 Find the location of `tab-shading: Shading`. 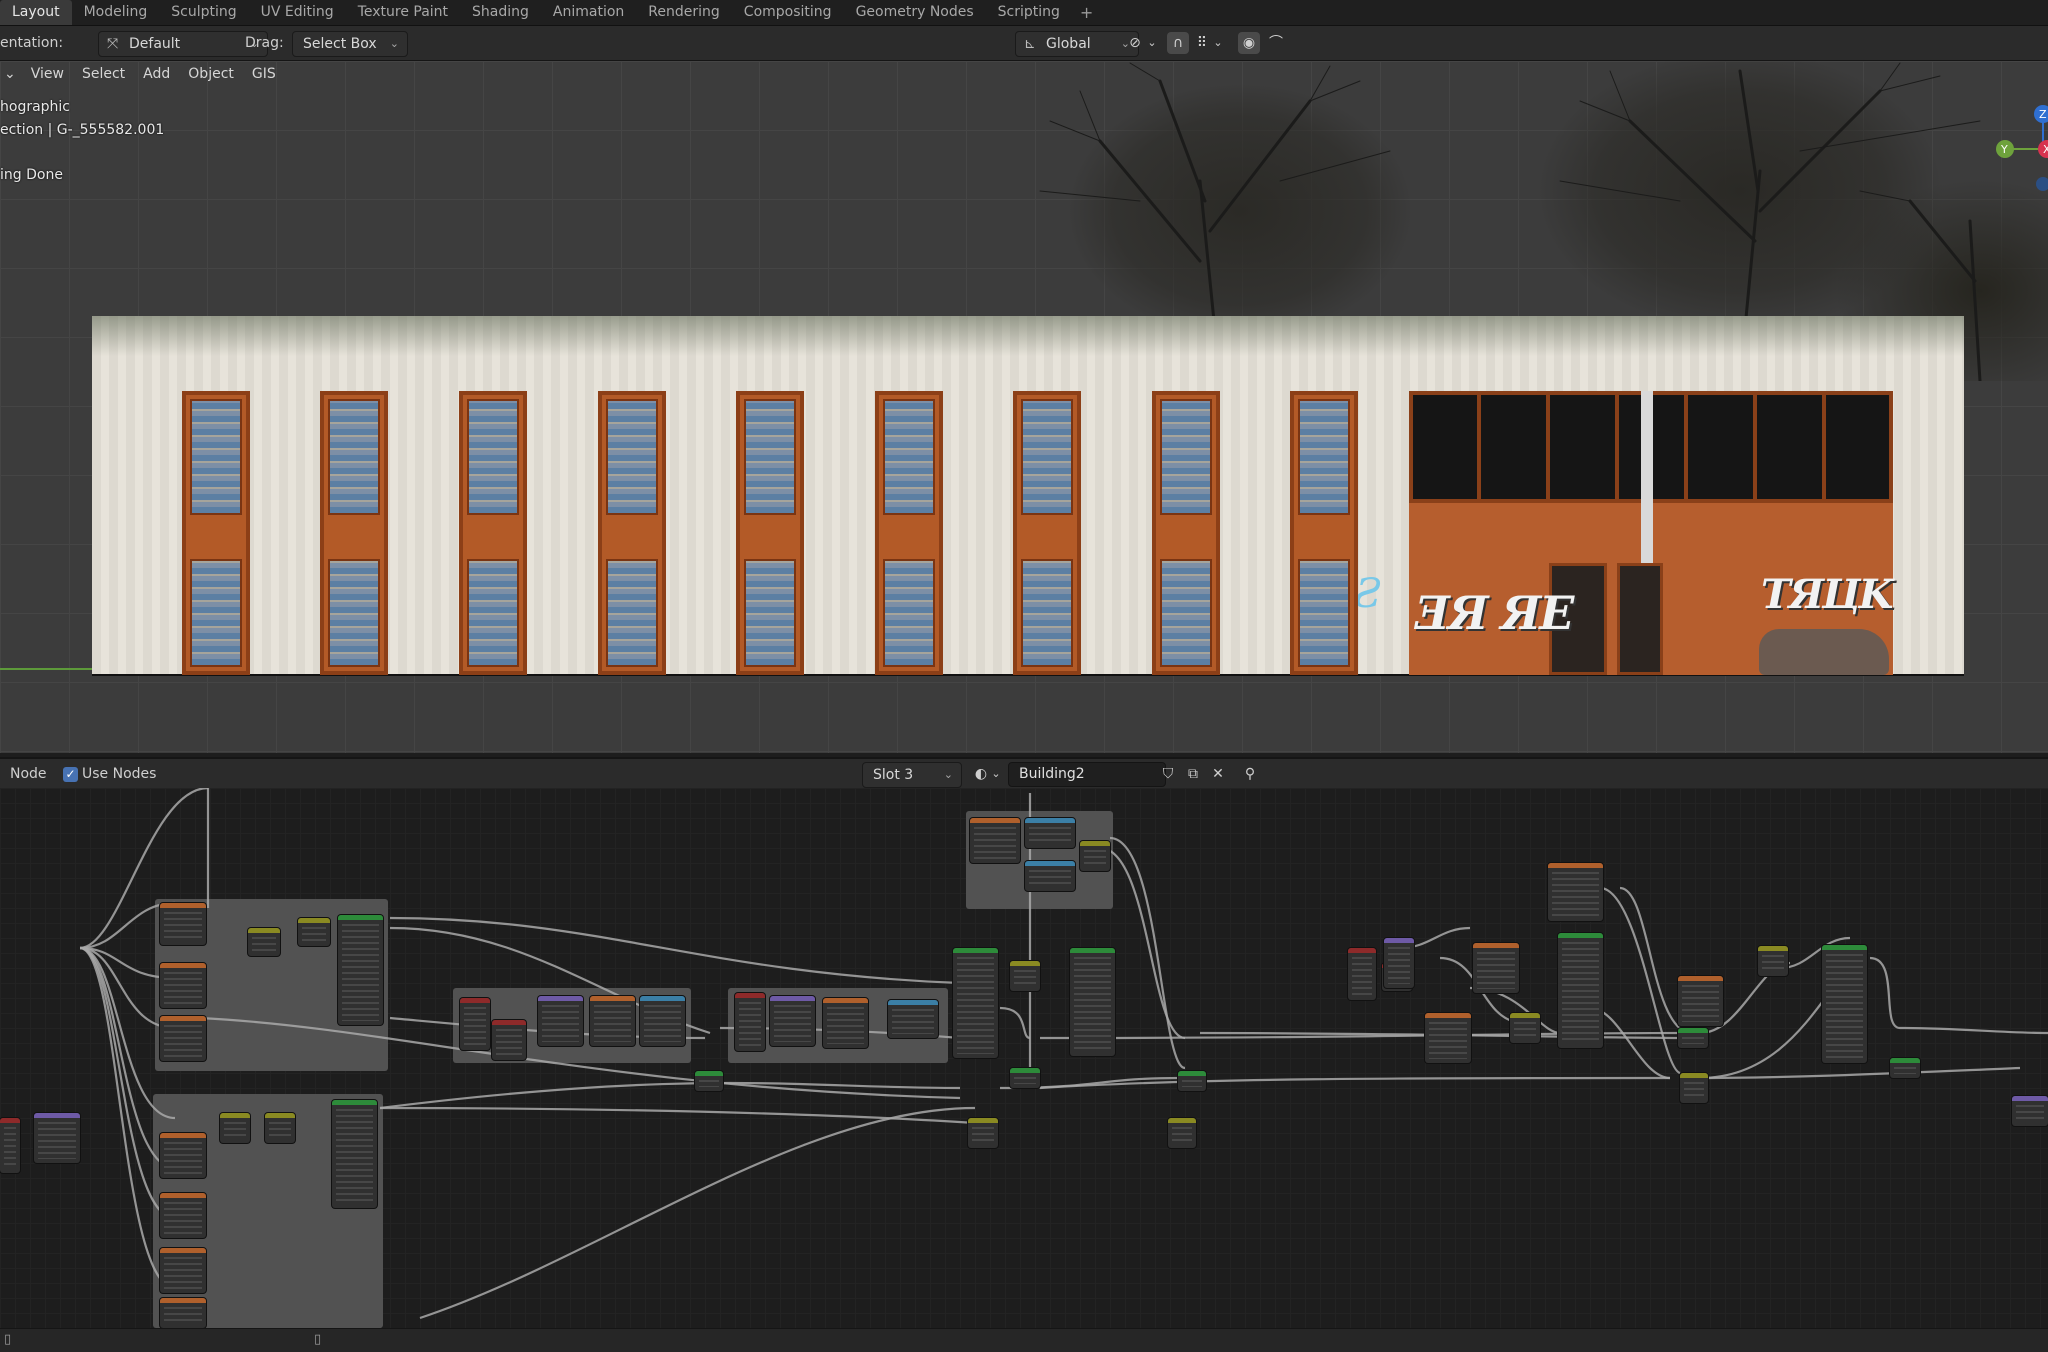

tab-shading: Shading is located at coordinates (500, 12).